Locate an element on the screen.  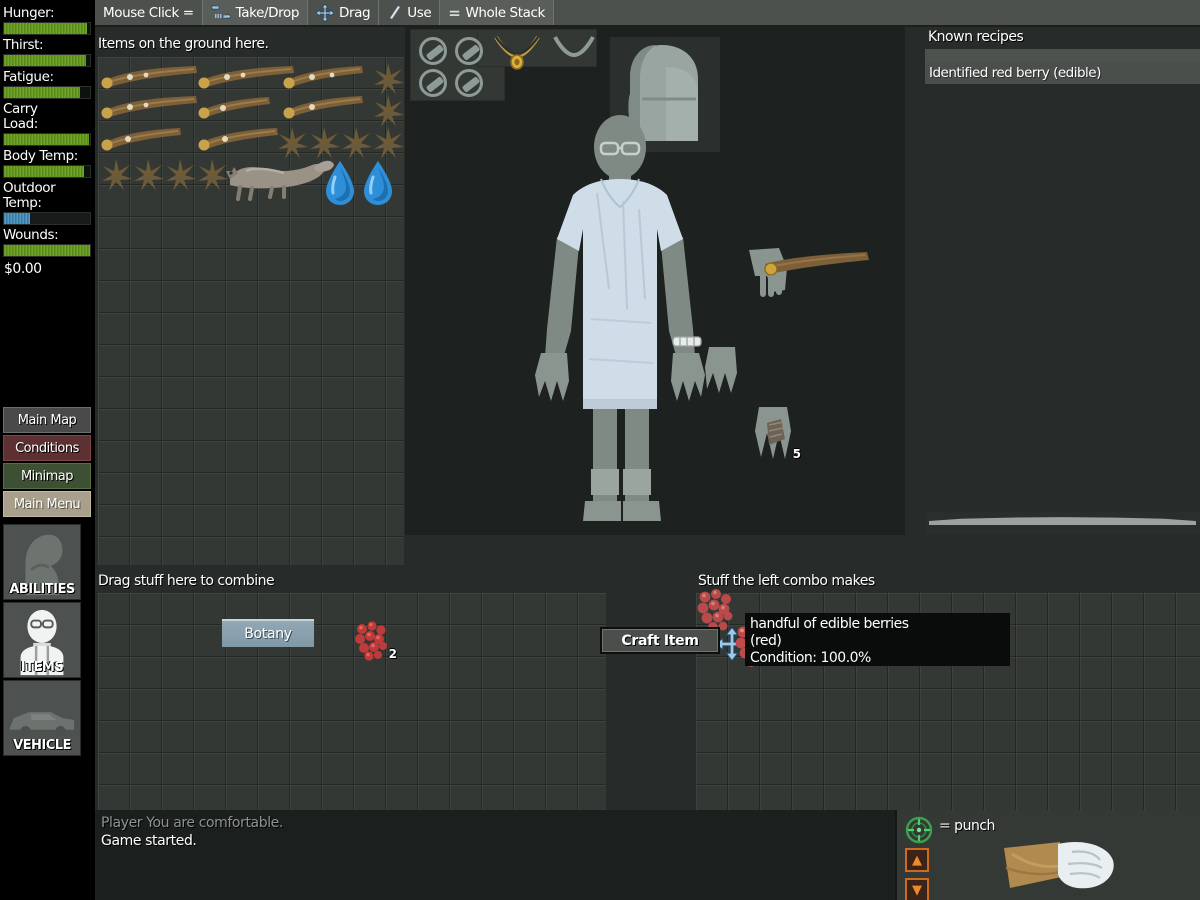
stat-bar-body-temp is located at coordinates (47, 171).